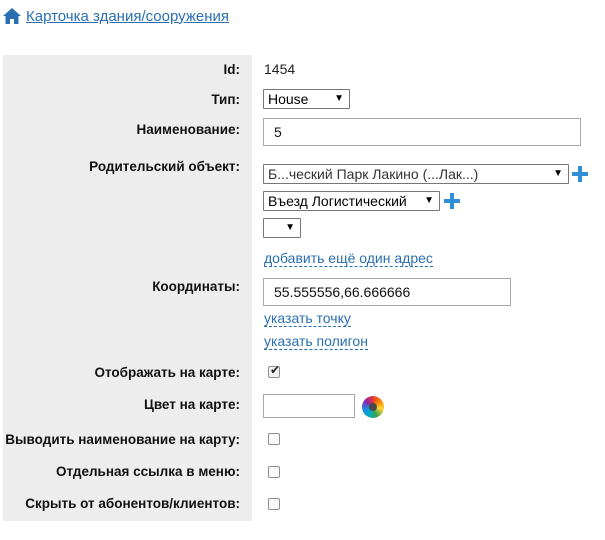  I want to click on color-wheel-icon, so click(373, 407).